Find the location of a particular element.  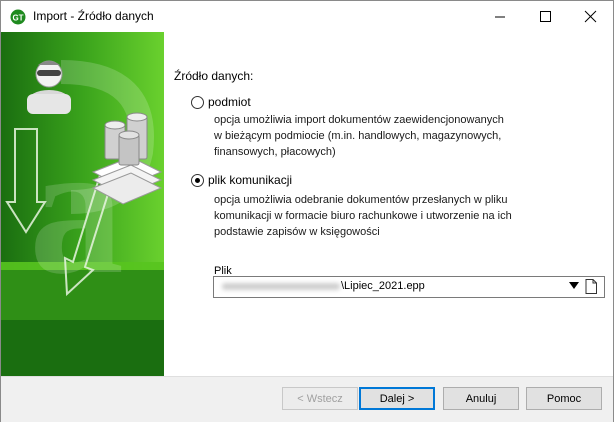

dropdown-arrow-icon is located at coordinates (574, 285).